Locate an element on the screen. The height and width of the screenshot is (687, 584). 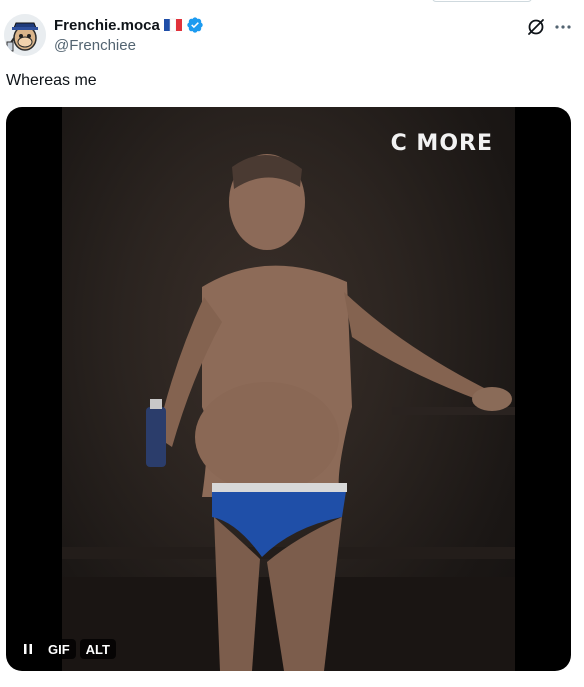
previous-element-edge is located at coordinates (482, 1).